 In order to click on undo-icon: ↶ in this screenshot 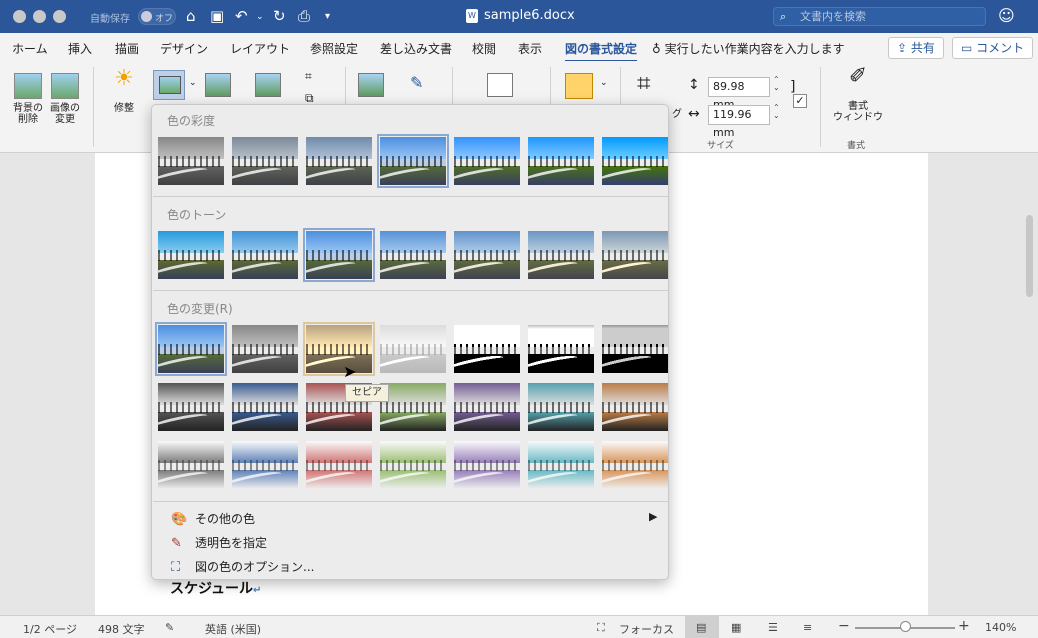, I will do `click(241, 16)`.